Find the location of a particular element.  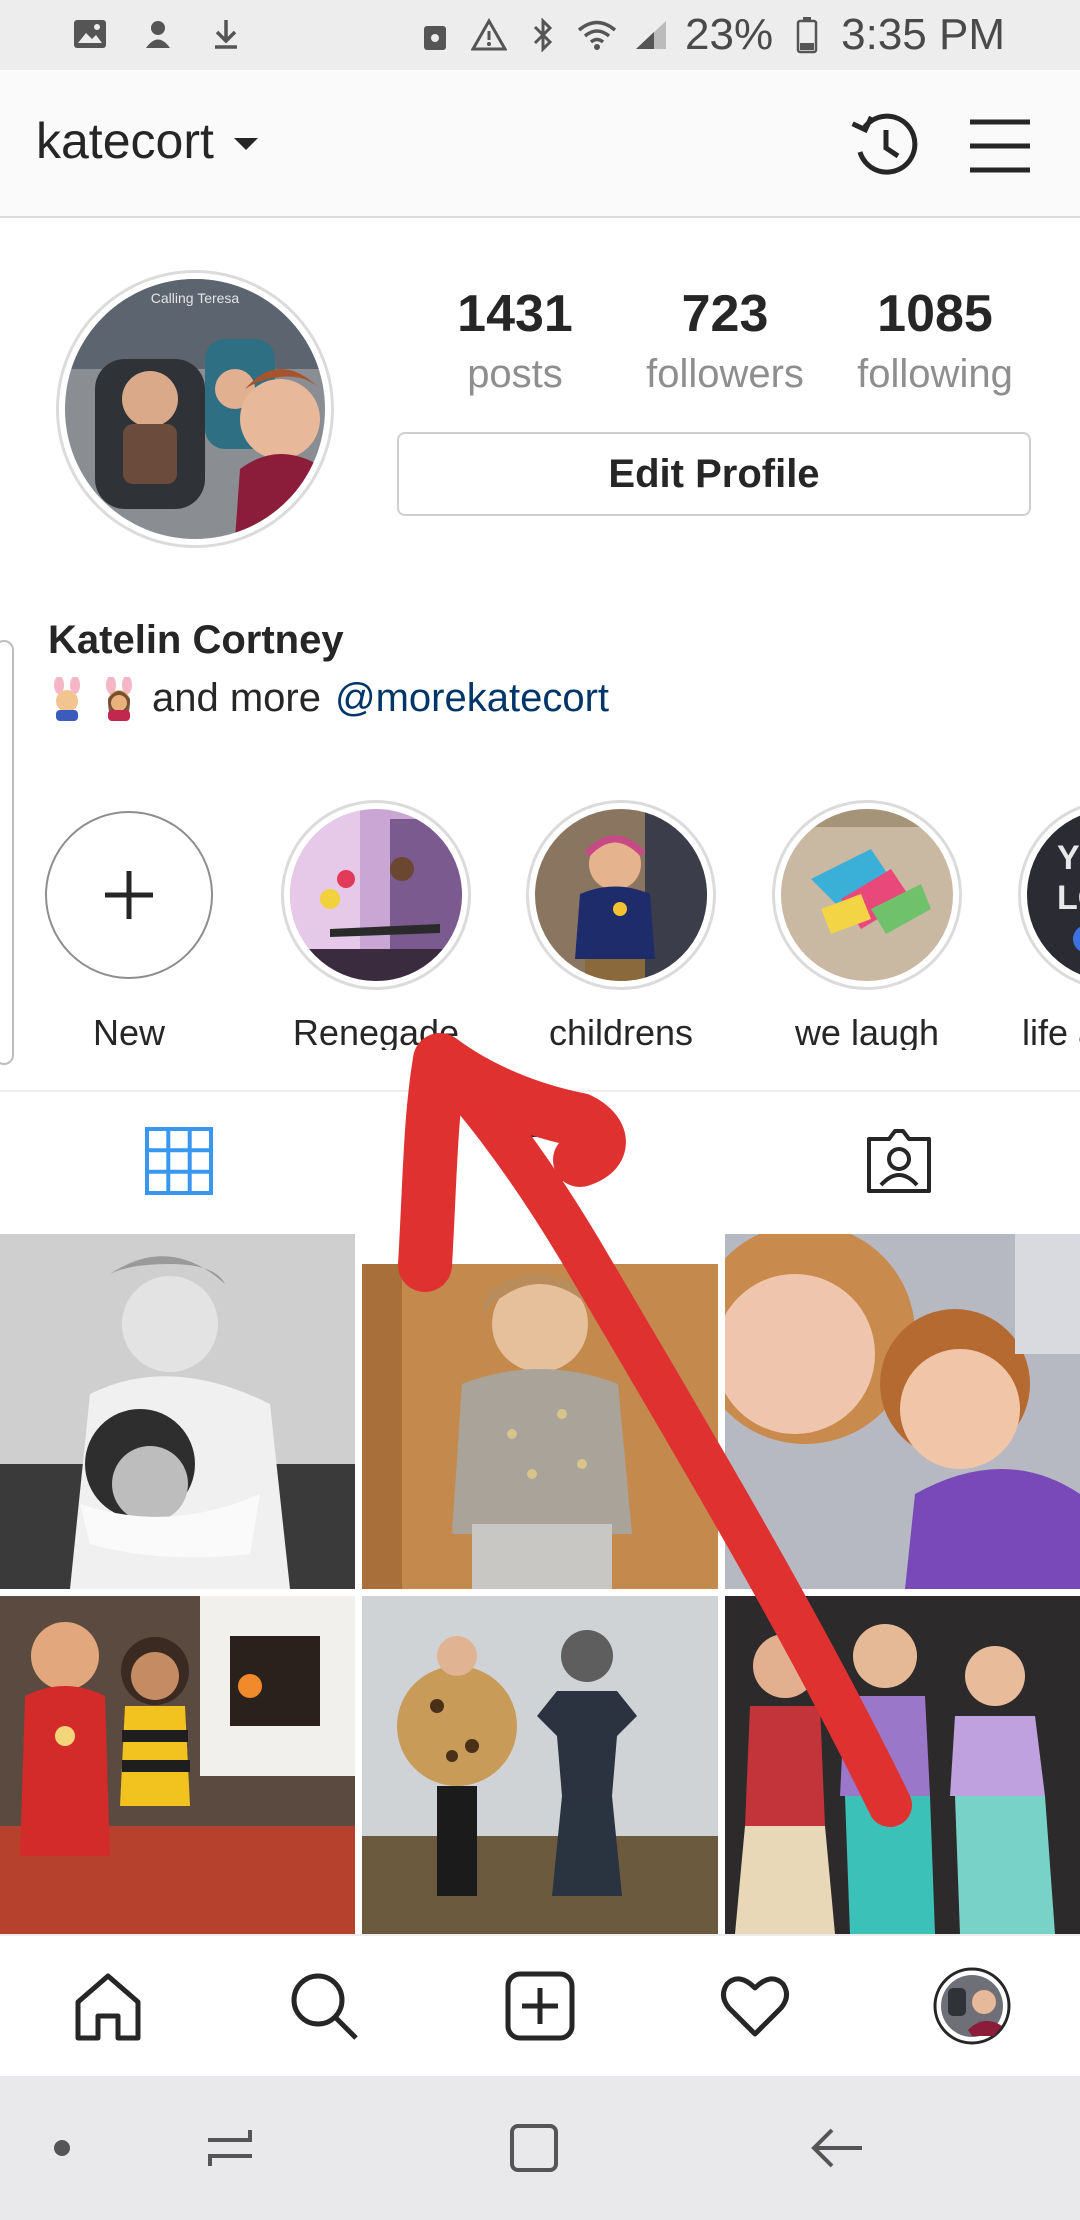

edit-profile-button: Edit Profile is located at coordinates (714, 474).